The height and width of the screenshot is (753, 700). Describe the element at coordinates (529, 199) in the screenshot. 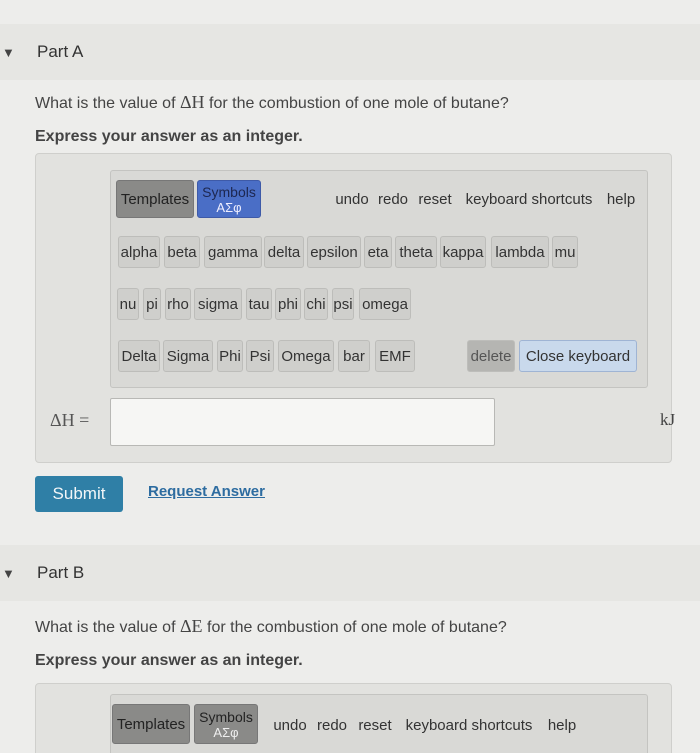

I see `keyboard-shortcuts-button: keyboard shortcuts` at that location.